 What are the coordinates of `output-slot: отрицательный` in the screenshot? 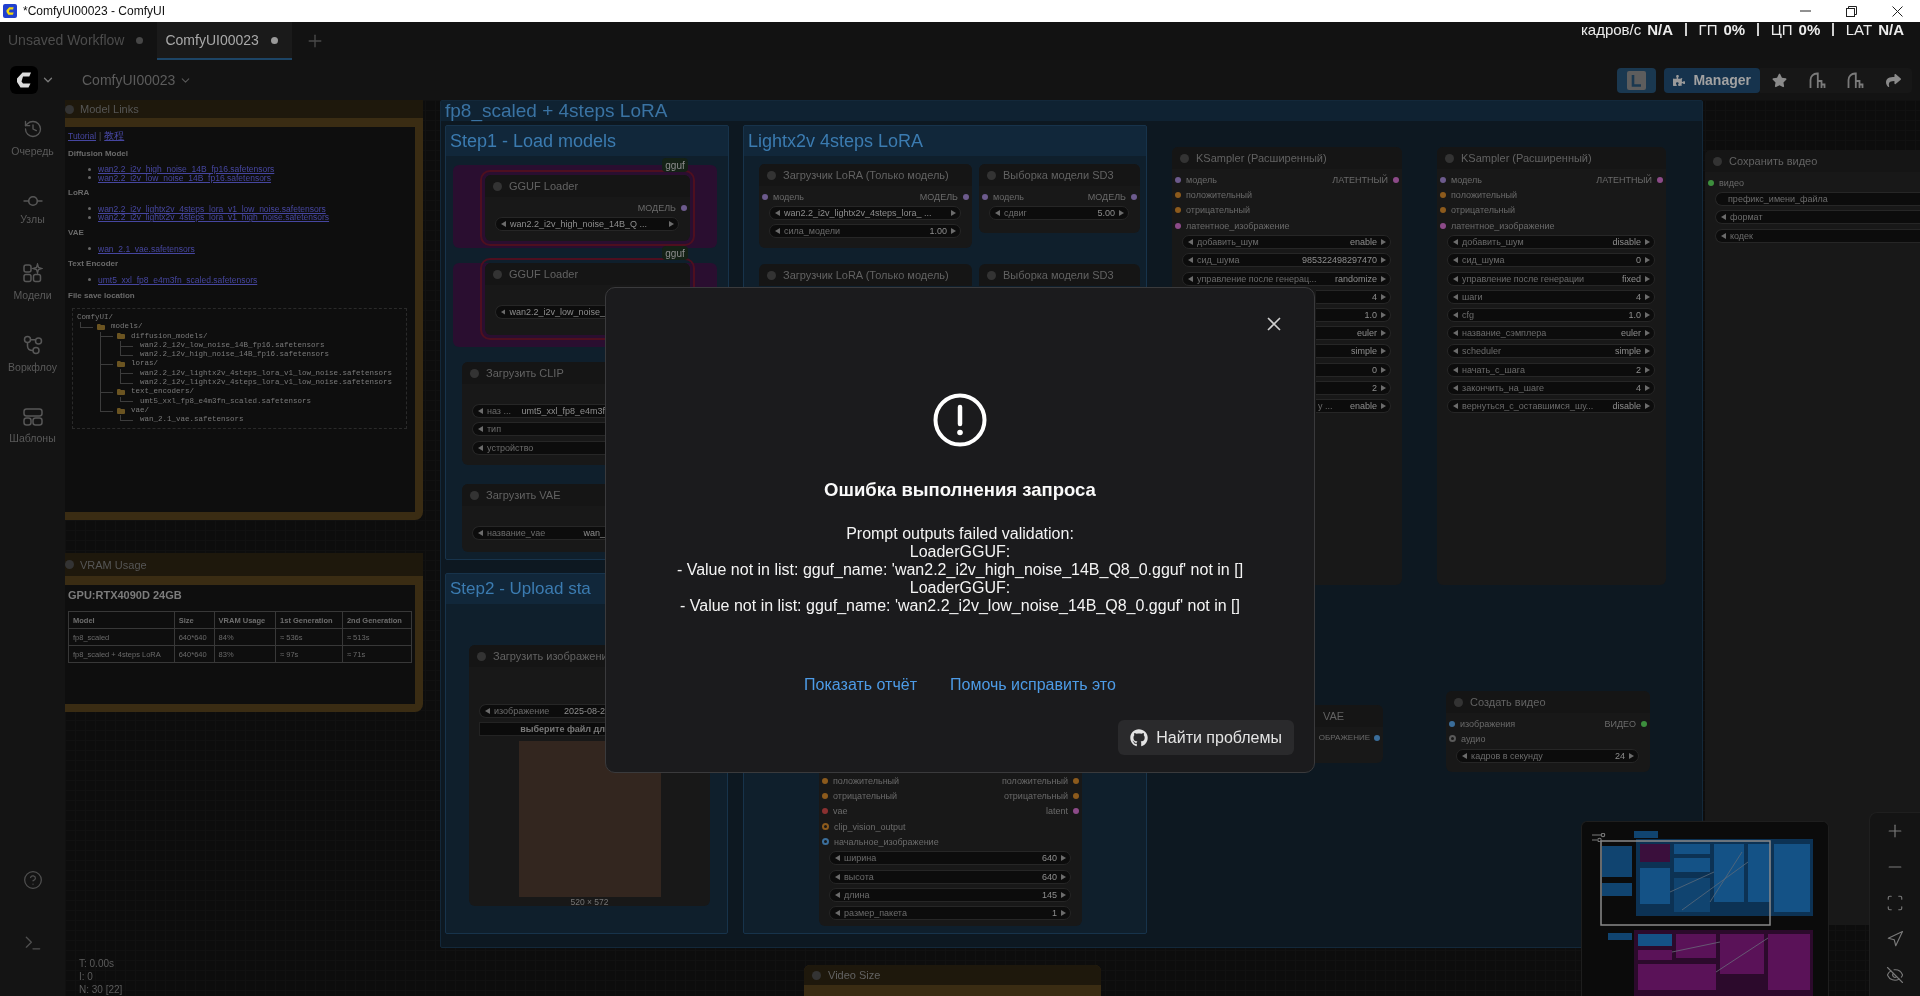 It's located at (1041, 795).